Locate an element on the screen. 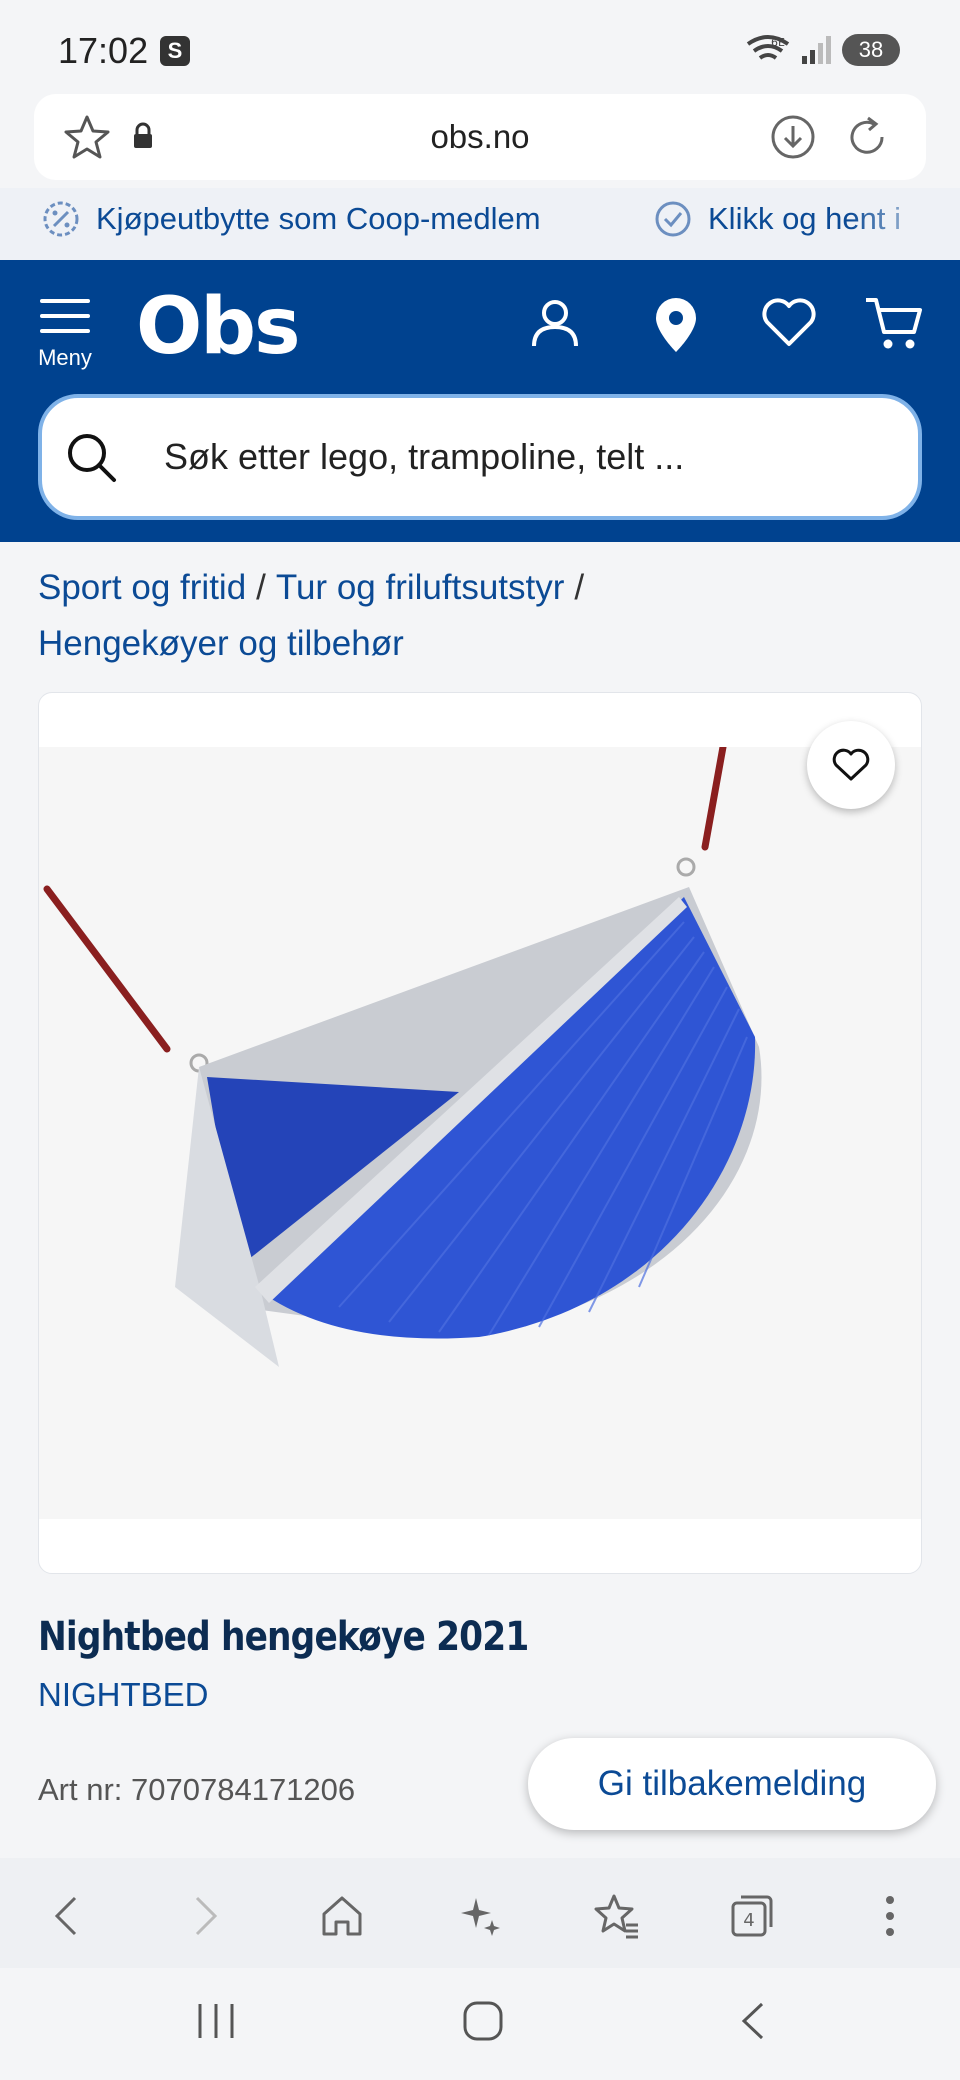 This screenshot has width=960, height=2080. check-badge-icon is located at coordinates (673, 219).